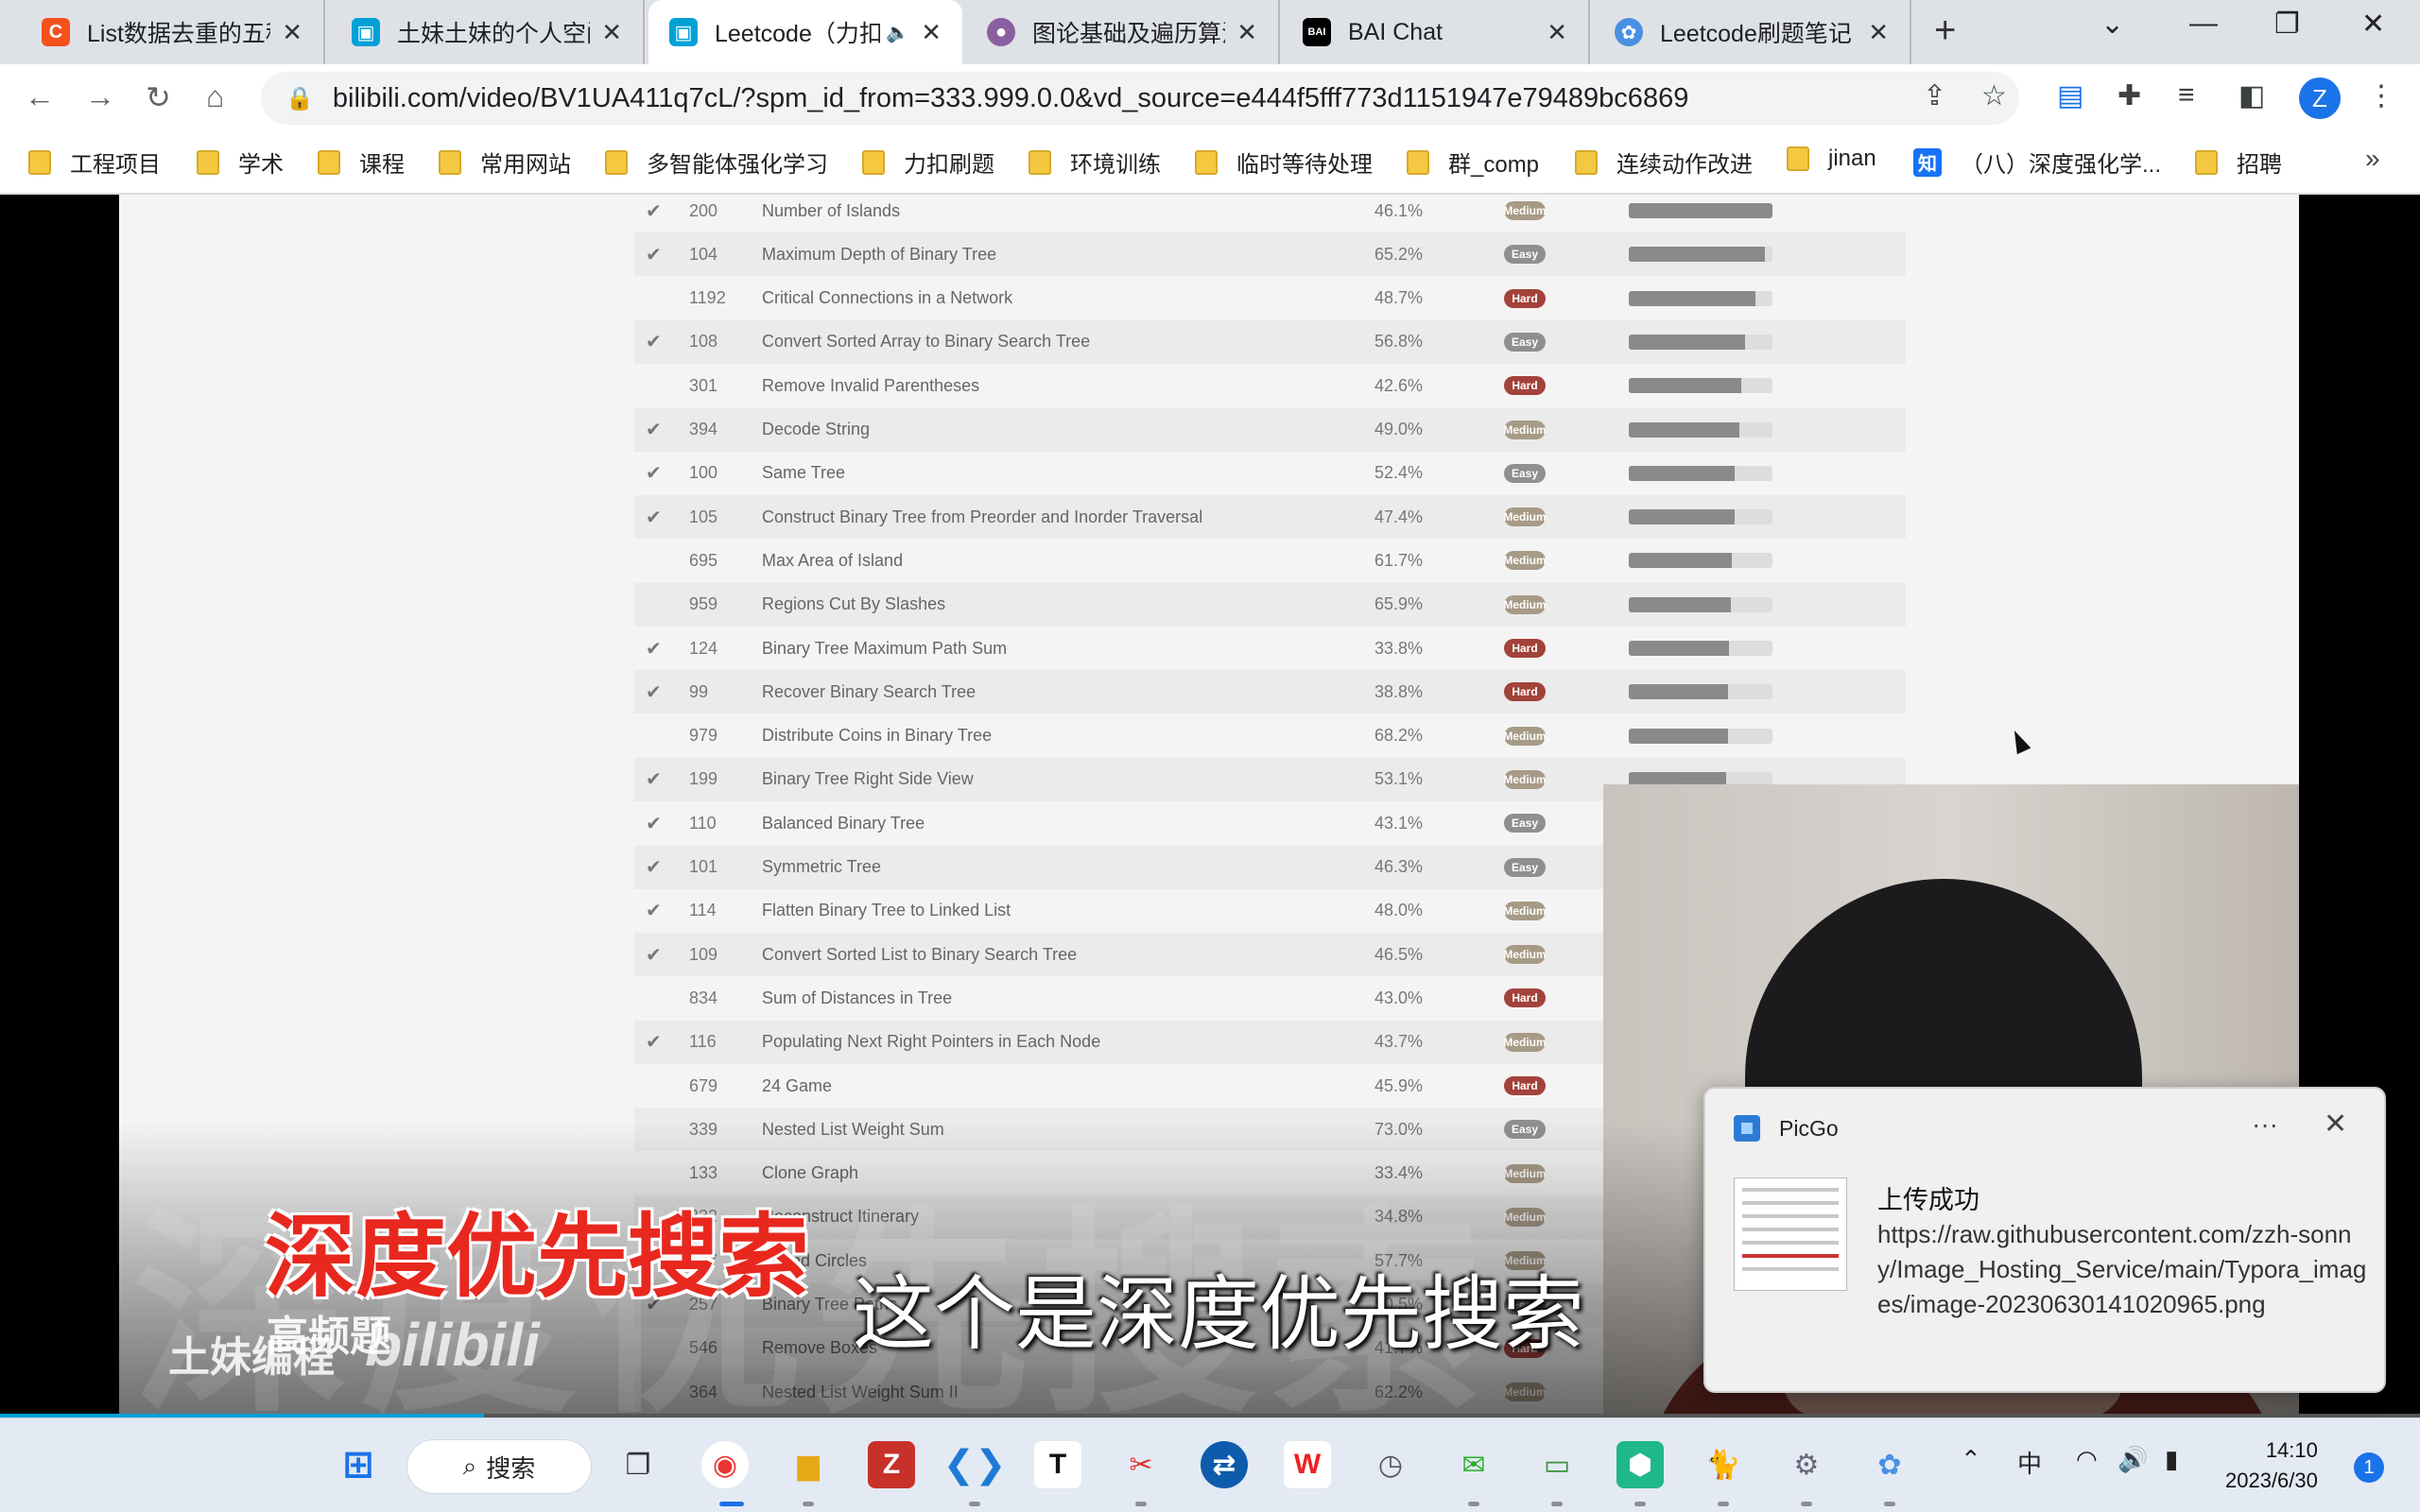 Image resolution: width=2420 pixels, height=1512 pixels. What do you see at coordinates (1994, 95) in the screenshot?
I see `bookmark-star-icon: ☆` at bounding box center [1994, 95].